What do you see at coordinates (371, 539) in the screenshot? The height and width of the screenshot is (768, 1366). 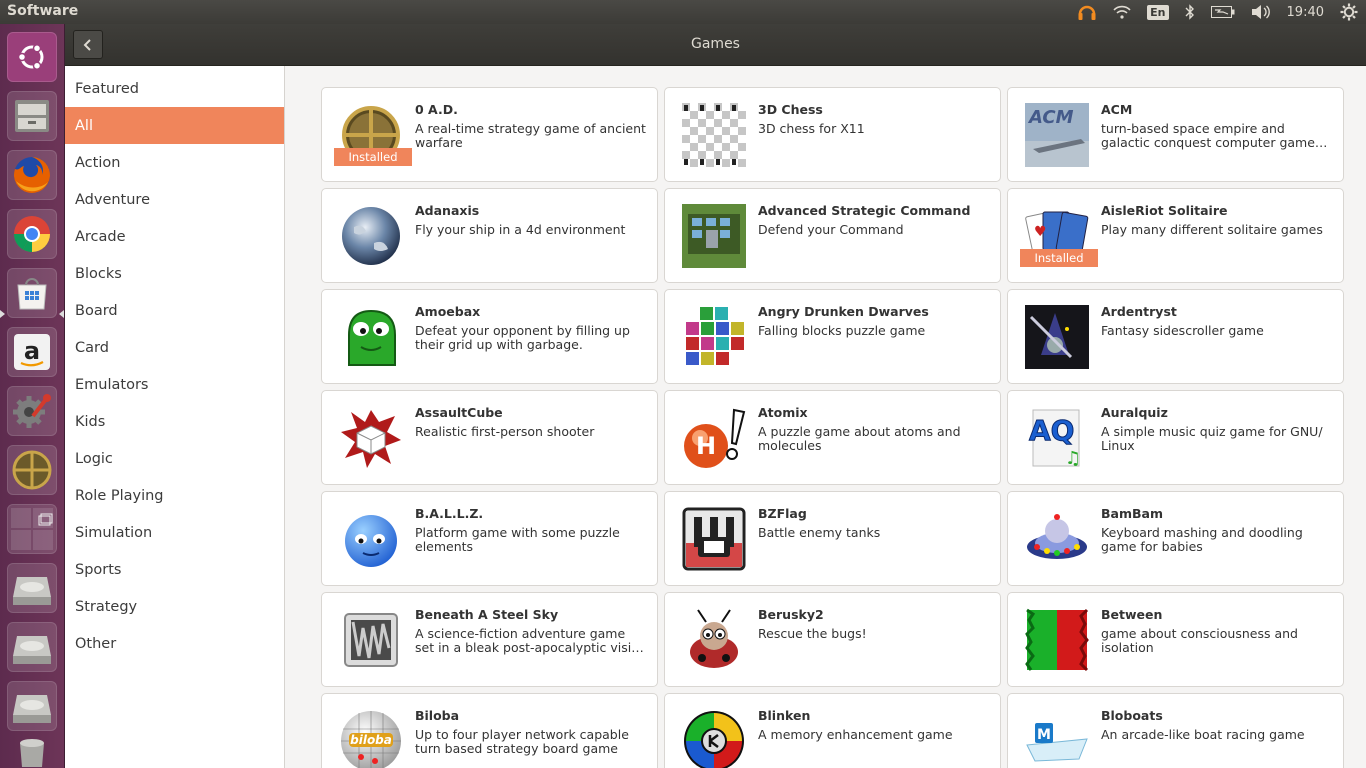 I see `blue-ball-icon` at bounding box center [371, 539].